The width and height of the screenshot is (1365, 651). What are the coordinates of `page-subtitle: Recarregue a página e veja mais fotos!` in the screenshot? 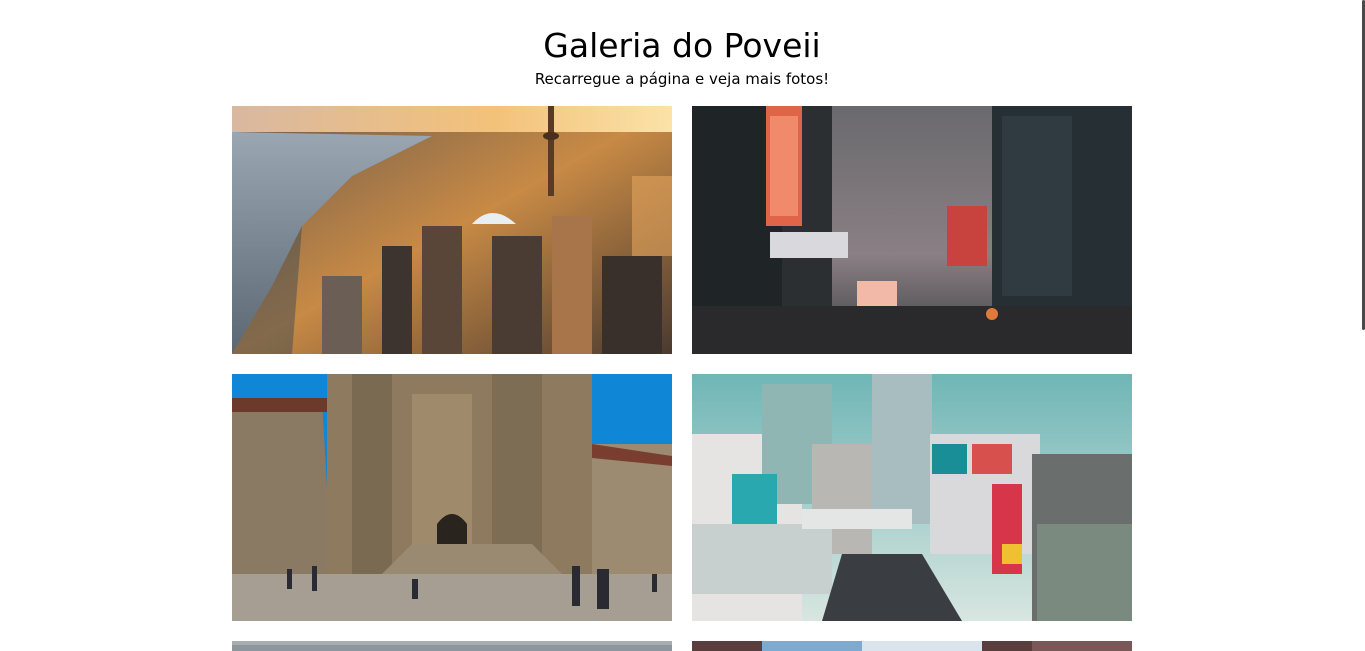 It's located at (682, 79).